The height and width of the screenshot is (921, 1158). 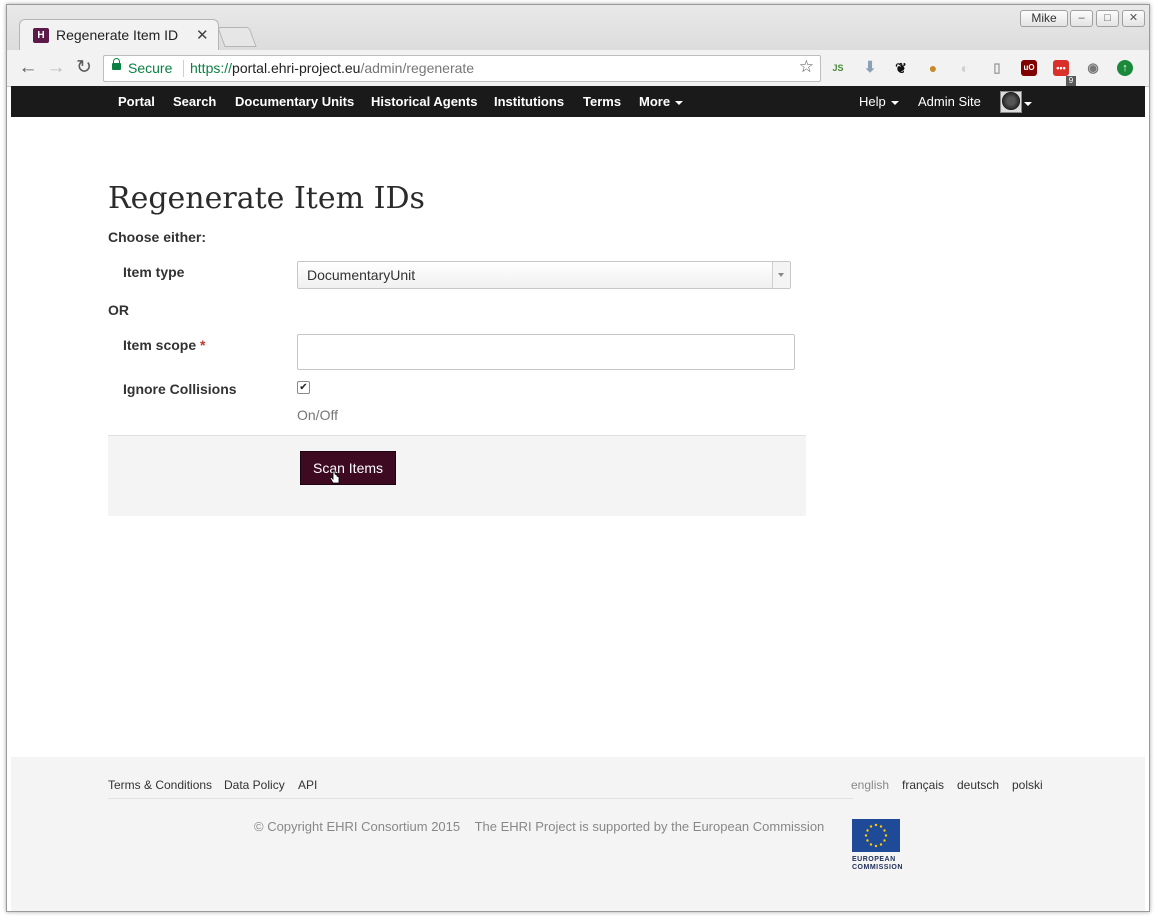 What do you see at coordinates (150, 68) in the screenshot?
I see `secure-label: Secure` at bounding box center [150, 68].